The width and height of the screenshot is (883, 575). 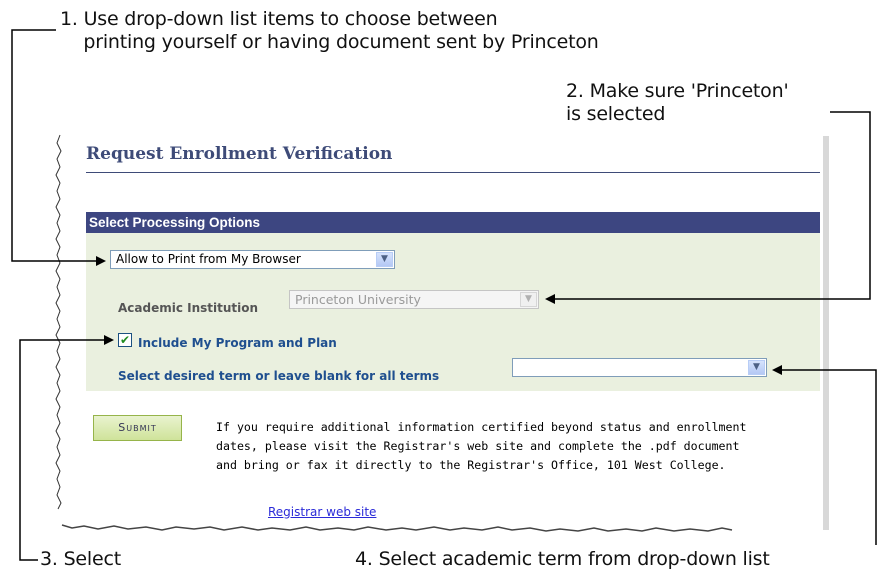 What do you see at coordinates (677, 102) in the screenshot?
I see `callout-2: 2. Make sure 'Princeton' is selected` at bounding box center [677, 102].